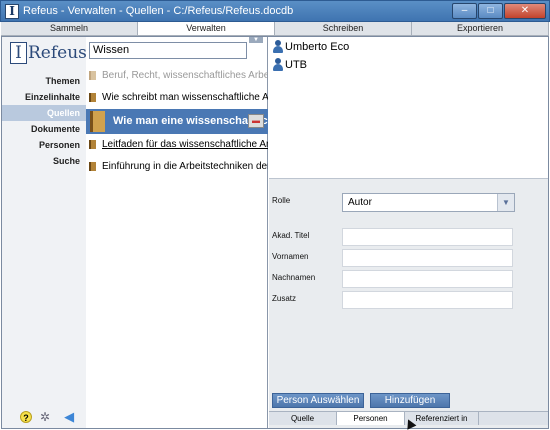 This screenshot has width=550, height=430. Describe the element at coordinates (303, 418) in the screenshot. I see `tab-quelle: Quelle` at that location.